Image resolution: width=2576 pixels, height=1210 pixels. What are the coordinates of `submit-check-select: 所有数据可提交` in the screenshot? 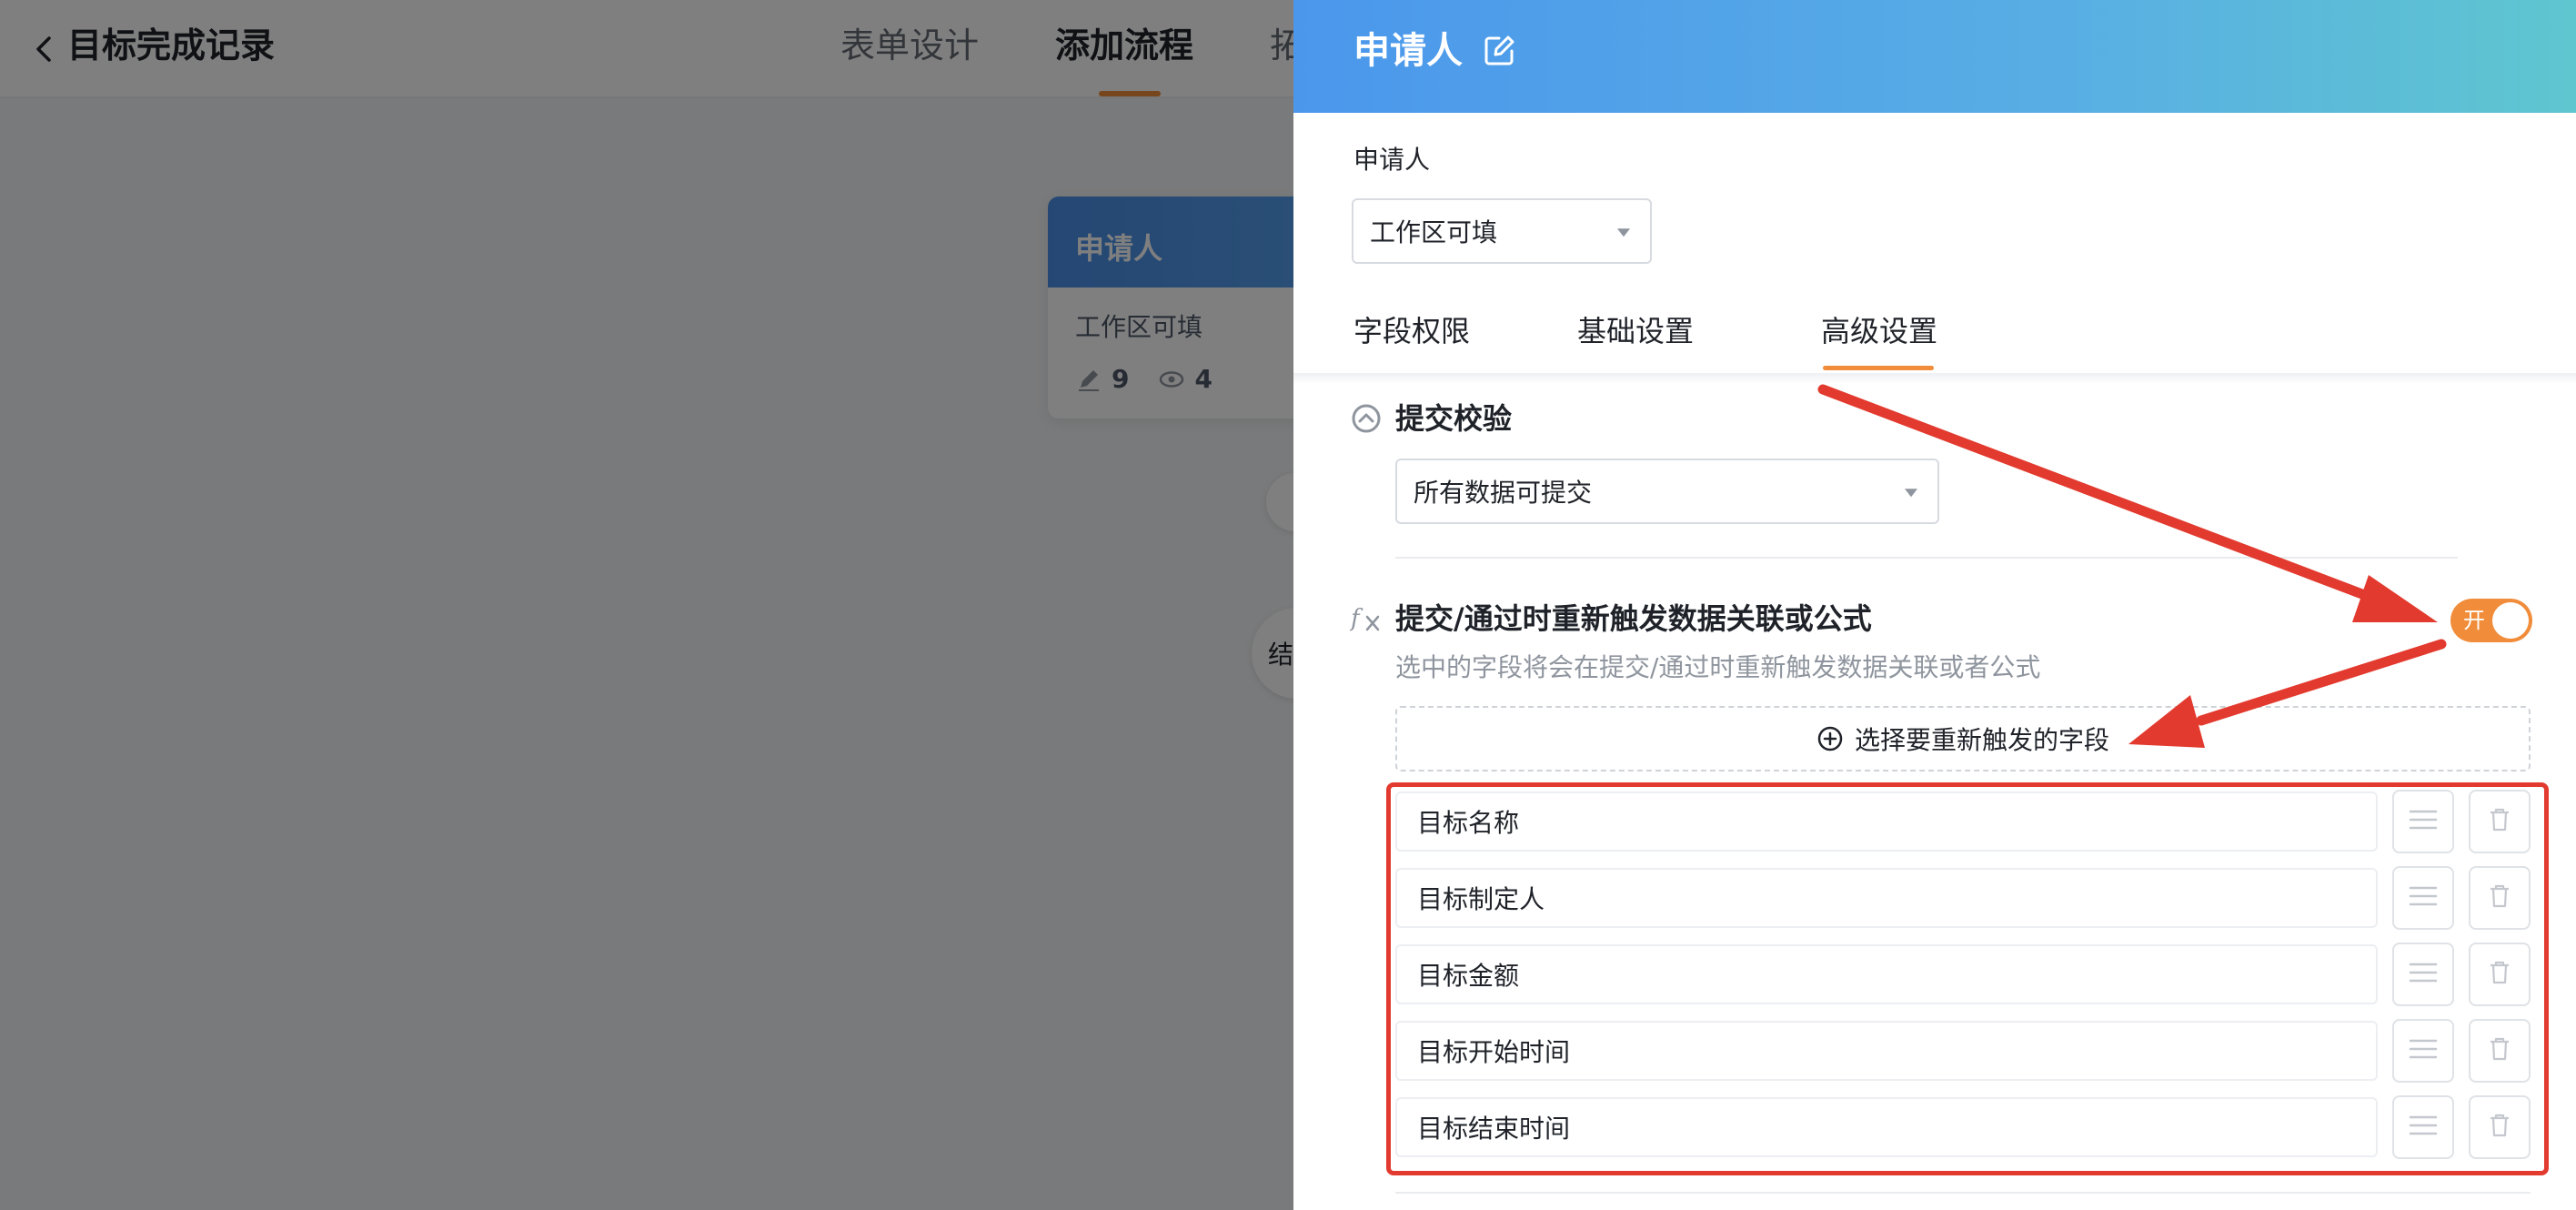 It's located at (1667, 491).